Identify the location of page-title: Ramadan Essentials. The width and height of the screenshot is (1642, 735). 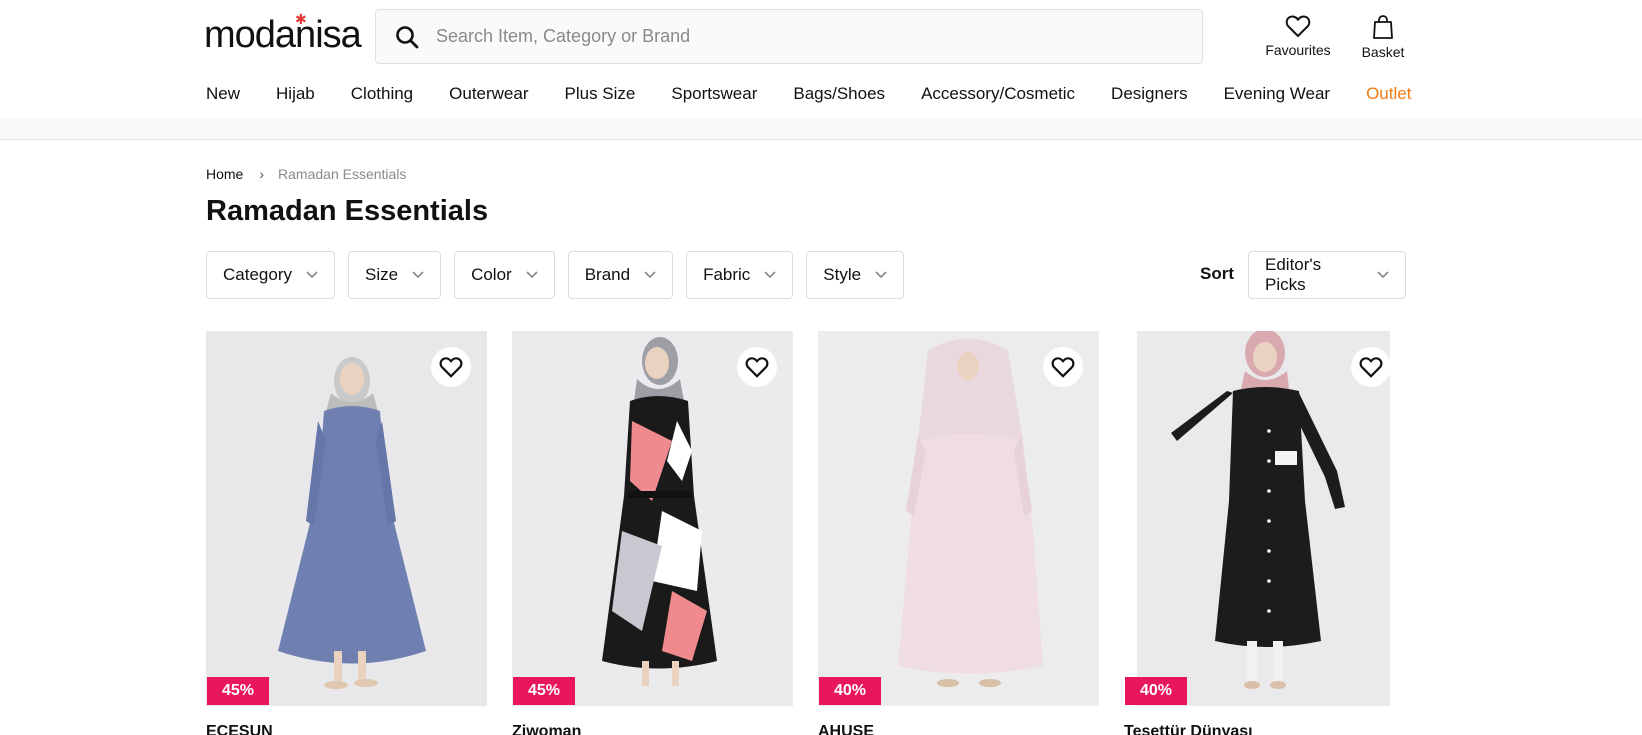
(347, 211).